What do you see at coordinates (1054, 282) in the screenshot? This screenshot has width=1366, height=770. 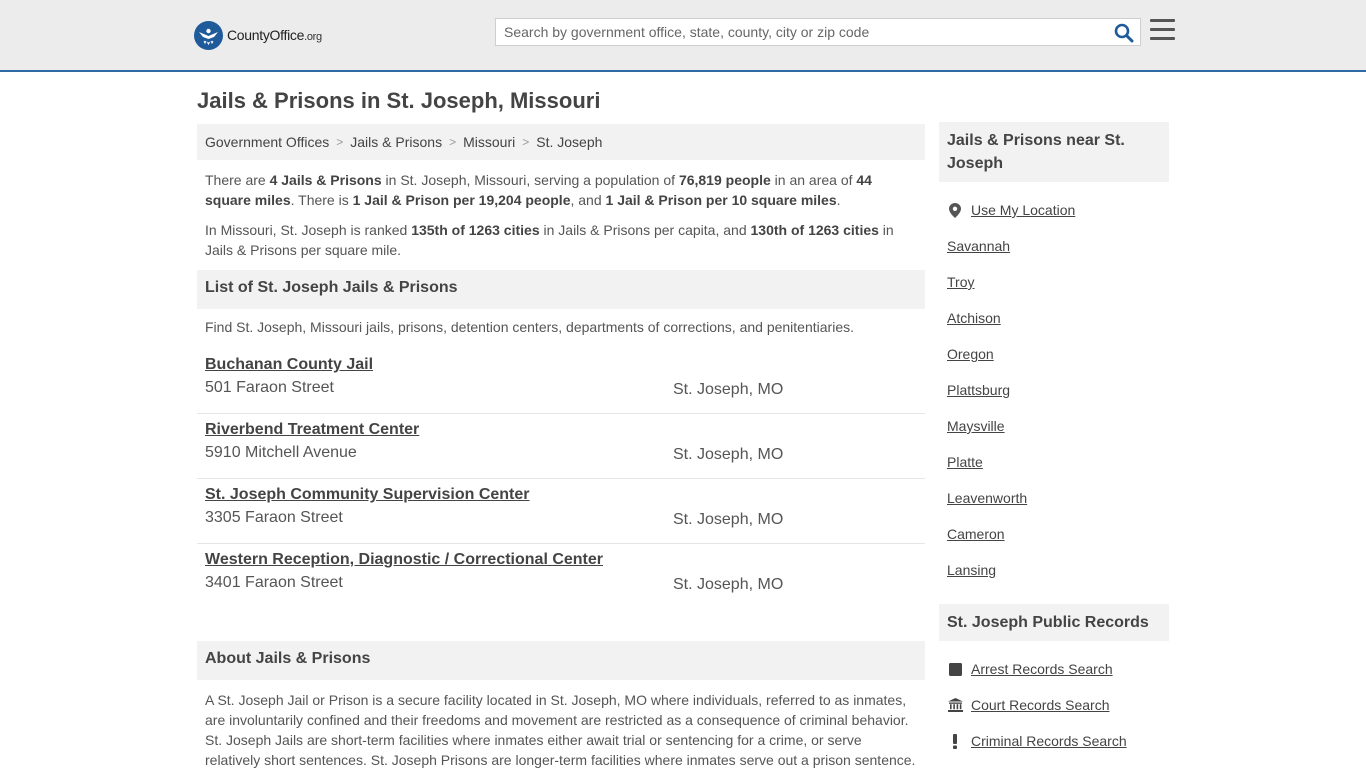 I see `nearby-item-troy: Troy` at bounding box center [1054, 282].